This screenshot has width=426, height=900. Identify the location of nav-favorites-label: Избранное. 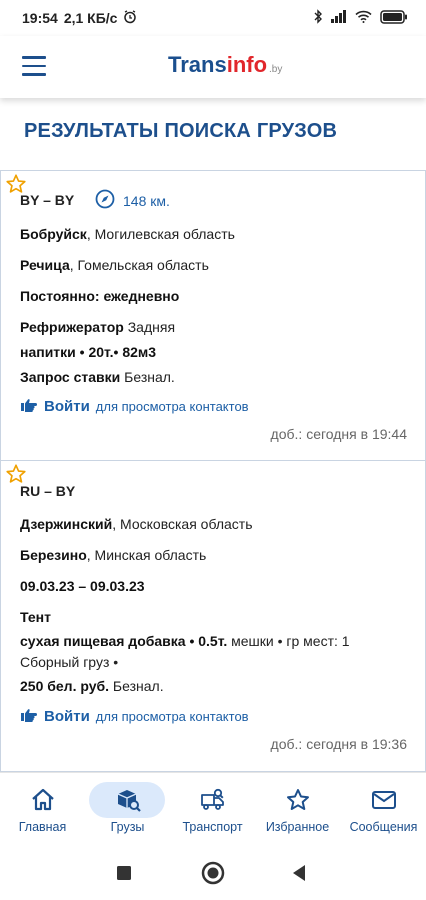
(297, 827).